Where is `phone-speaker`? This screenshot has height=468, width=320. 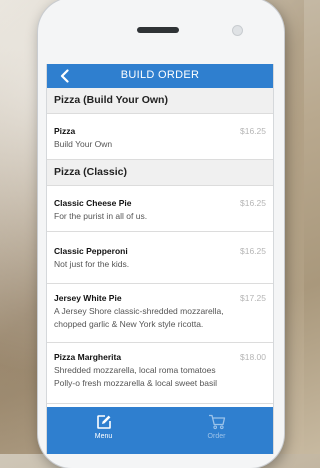 phone-speaker is located at coordinates (158, 30).